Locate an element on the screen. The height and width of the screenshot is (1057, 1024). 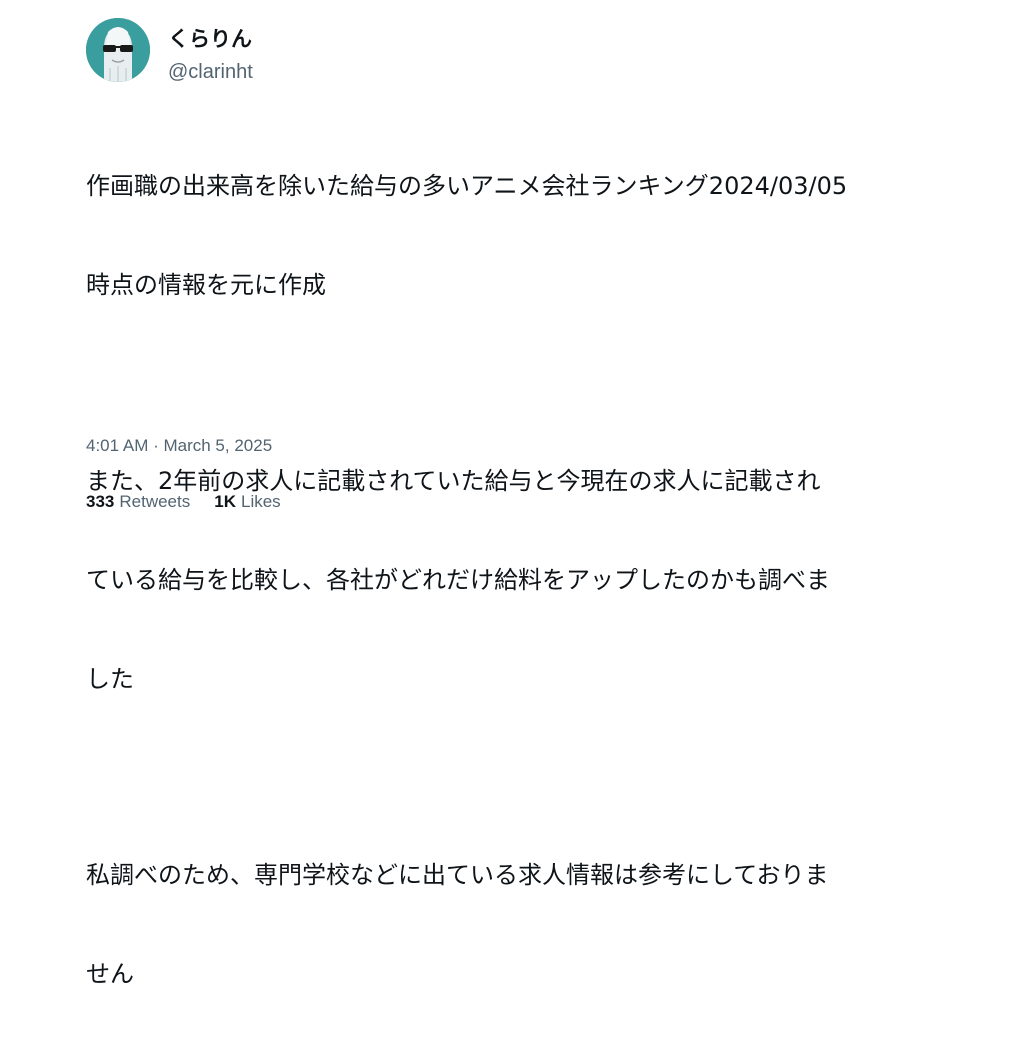
tweet-timestamp: 4:01 AM · March 5, 2025 is located at coordinates (179, 446).